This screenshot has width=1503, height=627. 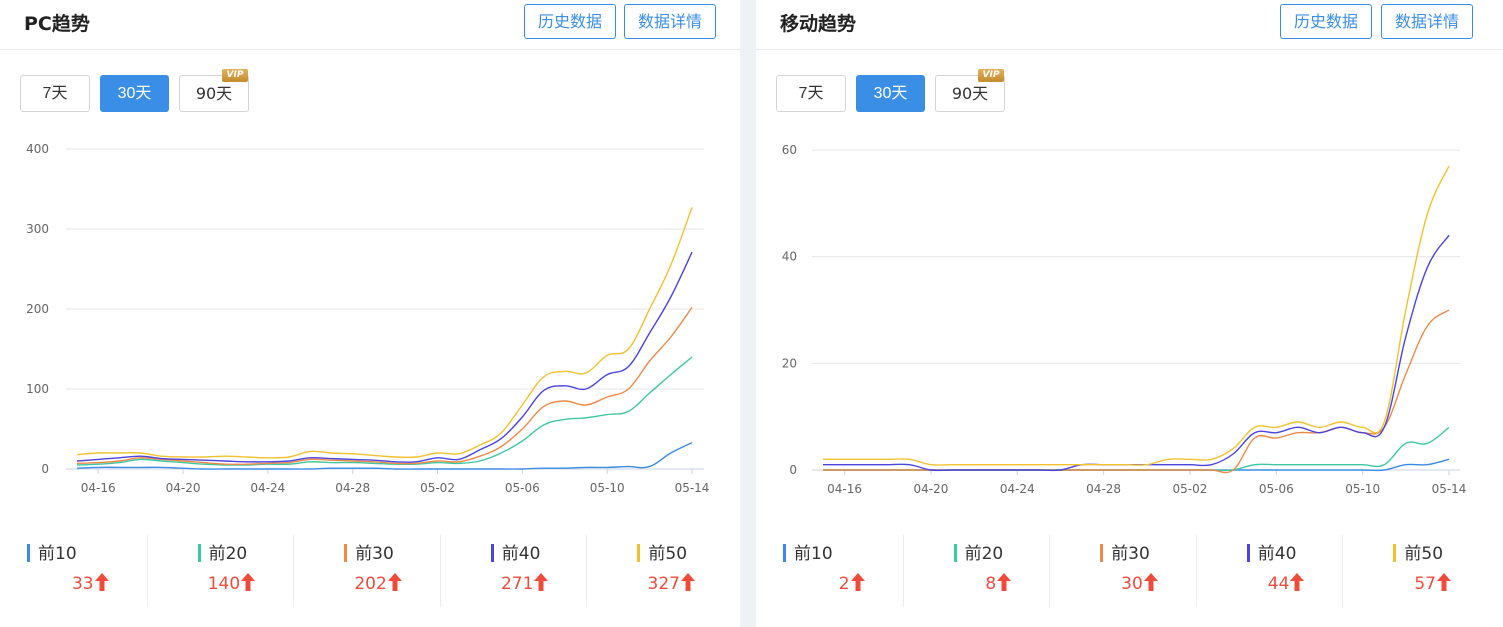 What do you see at coordinates (1130, 554) in the screenshot?
I see `mobile-legend-label: 前30` at bounding box center [1130, 554].